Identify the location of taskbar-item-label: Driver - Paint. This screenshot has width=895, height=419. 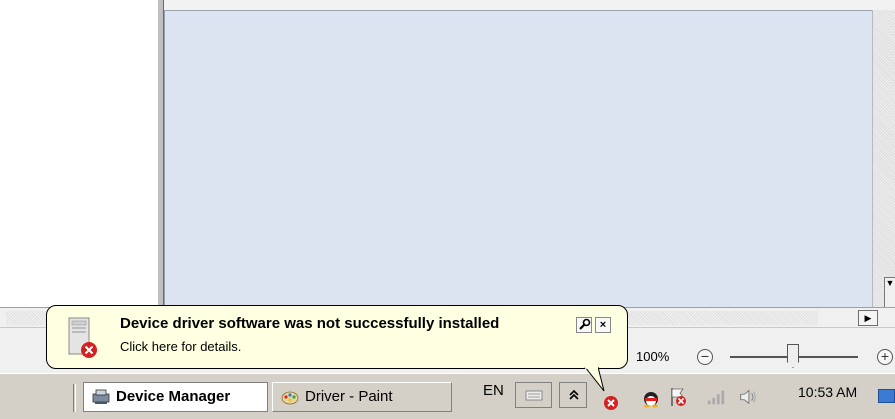
(349, 396).